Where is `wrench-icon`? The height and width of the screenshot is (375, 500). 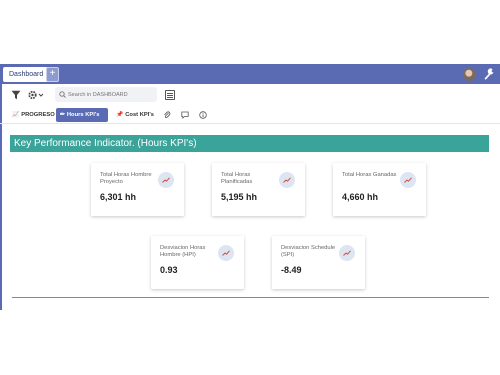
wrench-icon is located at coordinates (489, 74).